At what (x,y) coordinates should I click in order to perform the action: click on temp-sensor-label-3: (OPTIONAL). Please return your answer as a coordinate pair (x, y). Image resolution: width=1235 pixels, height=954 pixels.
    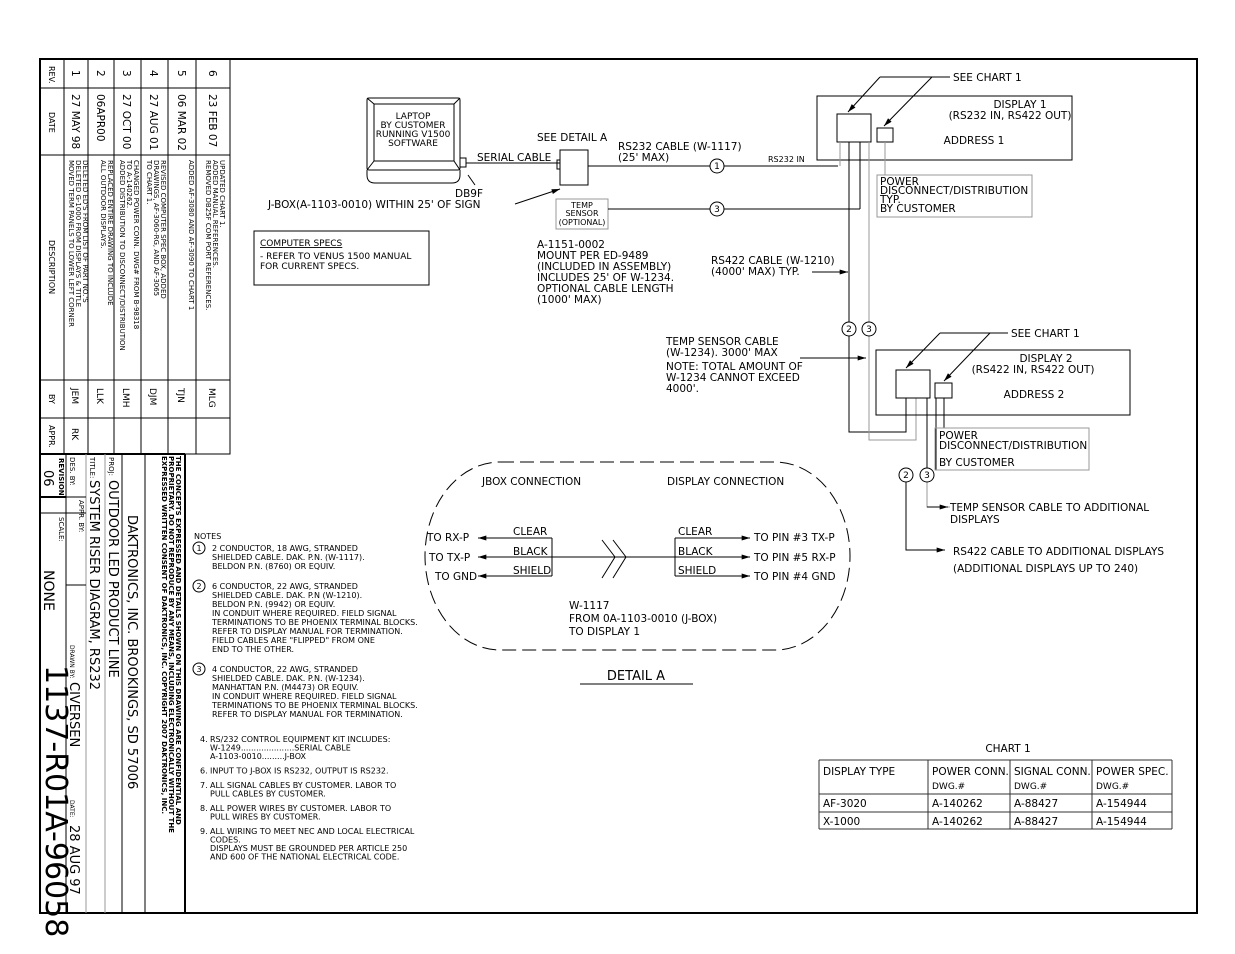
    Looking at the image, I should click on (582, 222).